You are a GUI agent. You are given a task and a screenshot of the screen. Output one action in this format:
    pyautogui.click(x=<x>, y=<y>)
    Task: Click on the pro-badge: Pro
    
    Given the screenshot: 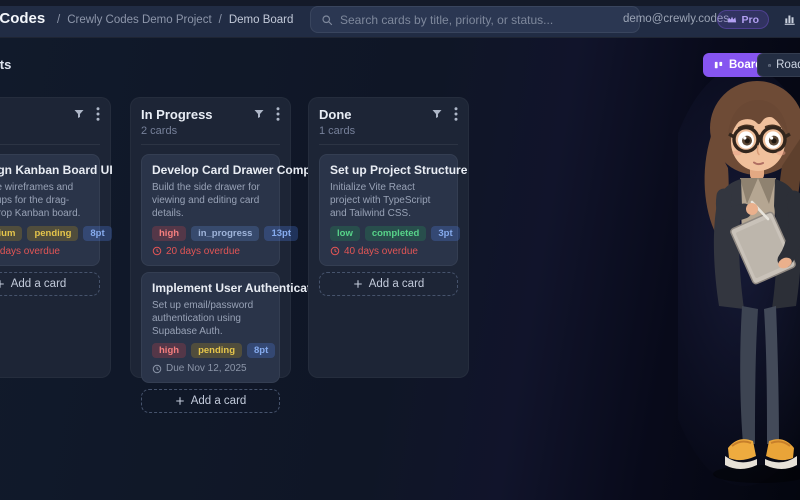 What is the action you would take?
    pyautogui.click(x=743, y=19)
    